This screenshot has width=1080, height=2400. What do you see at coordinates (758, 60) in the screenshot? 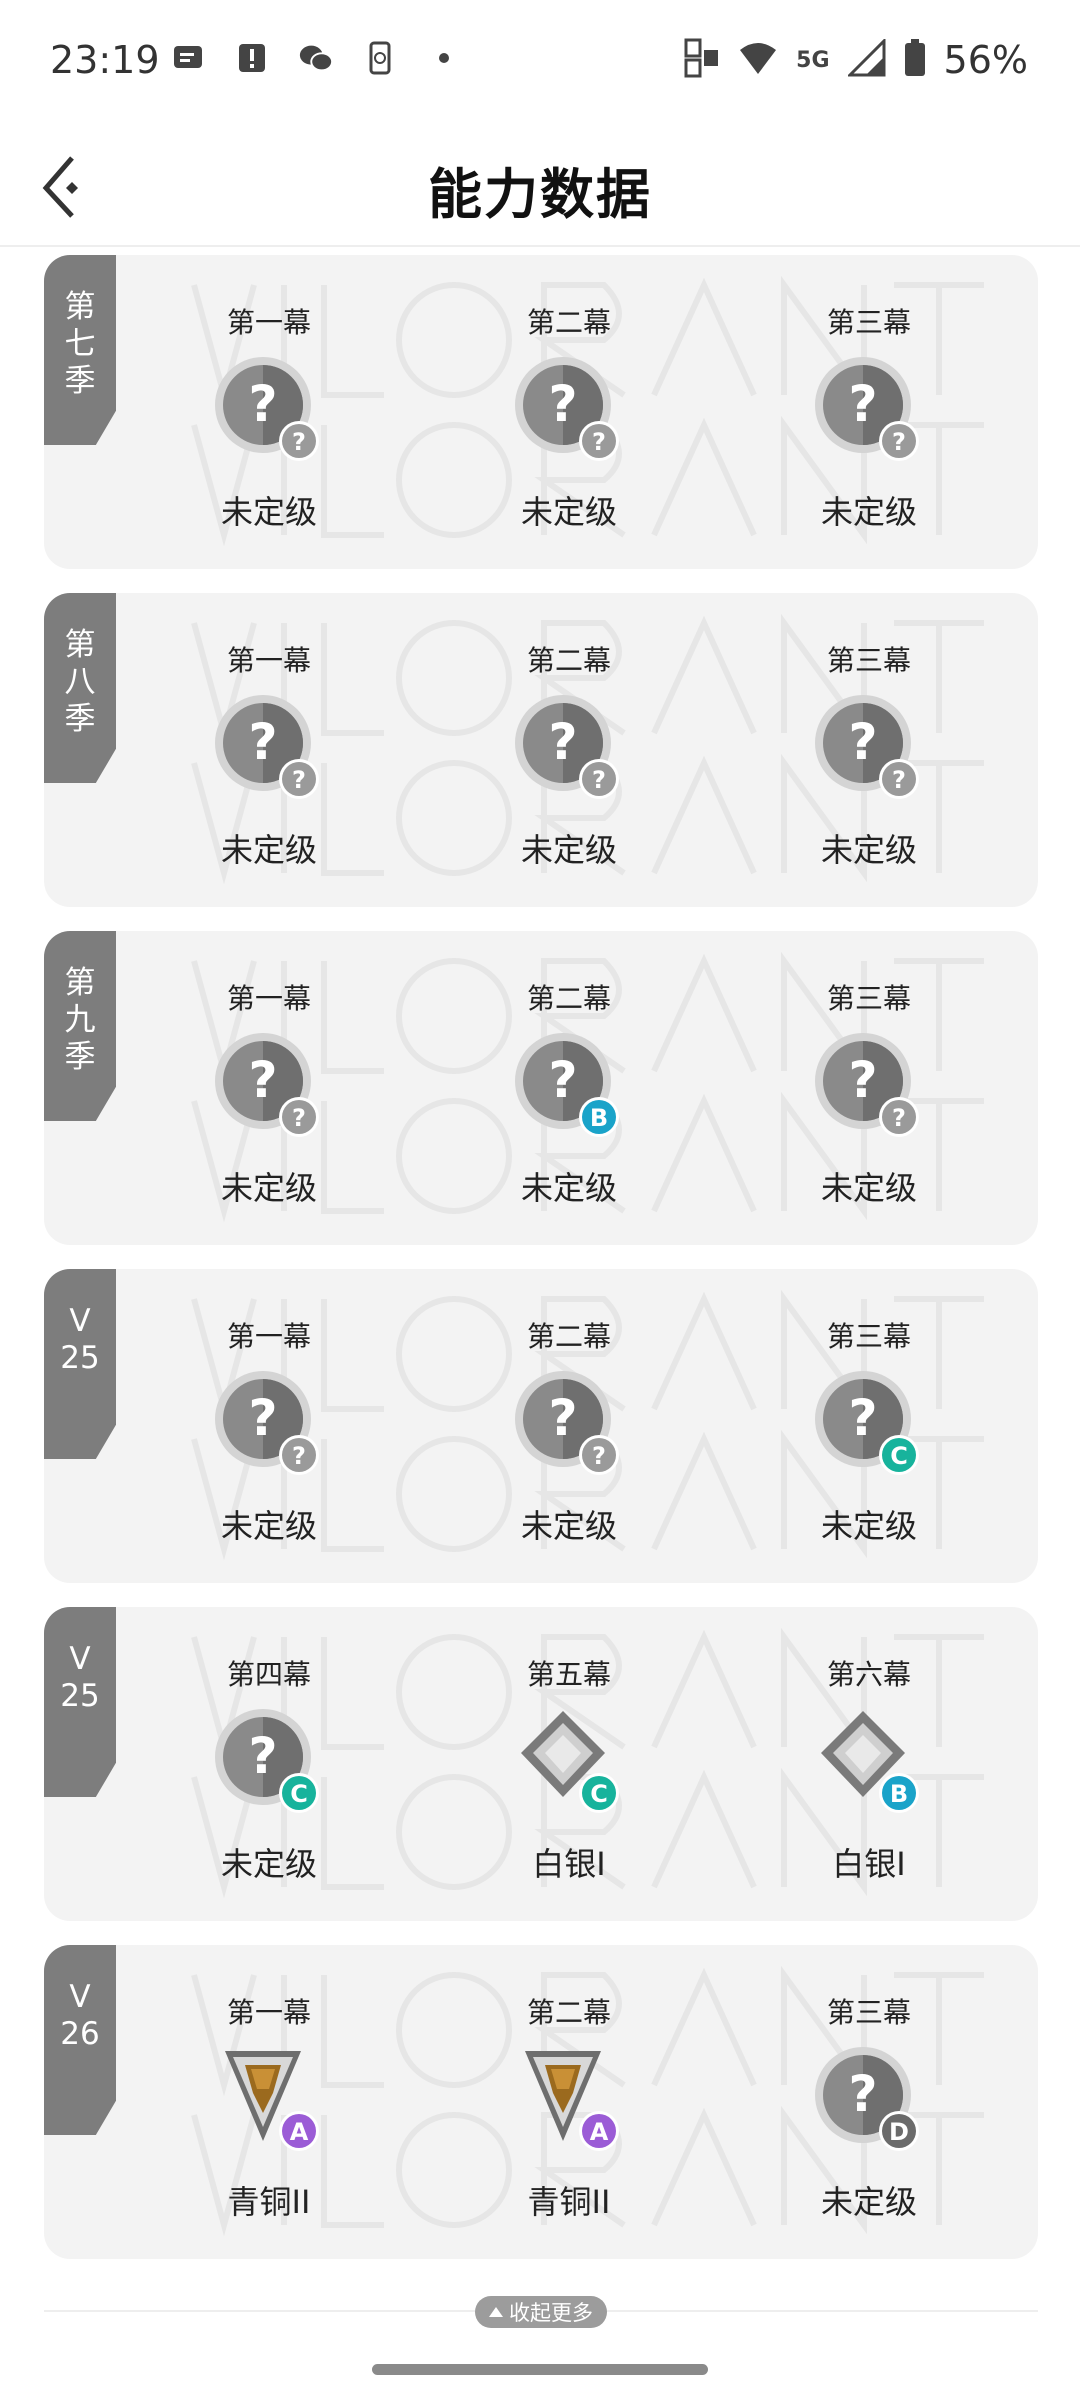
I see `wifi-icon` at bounding box center [758, 60].